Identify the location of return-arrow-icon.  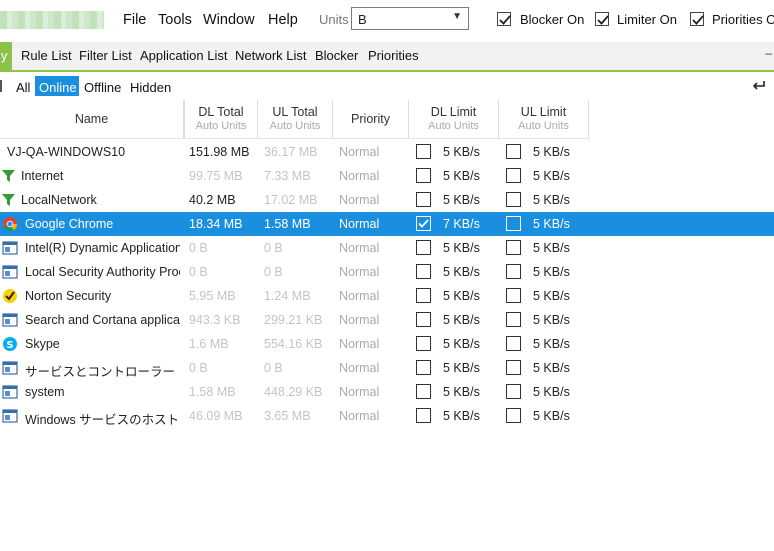
(759, 86).